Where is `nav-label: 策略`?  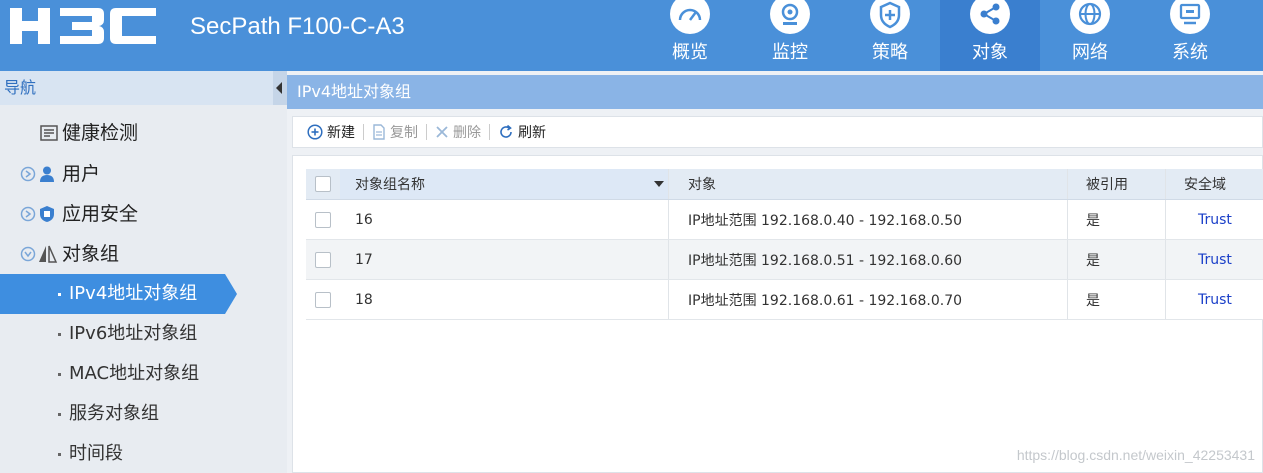 nav-label: 策略 is located at coordinates (890, 52).